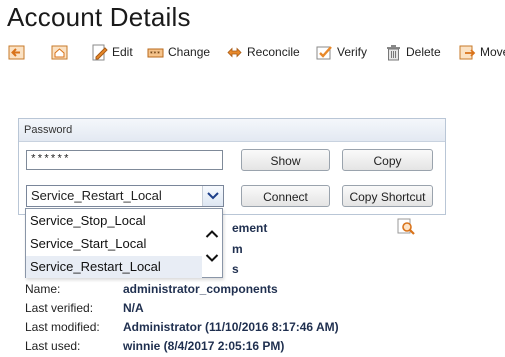 This screenshot has height=357, width=505. I want to click on back-button, so click(18, 52).